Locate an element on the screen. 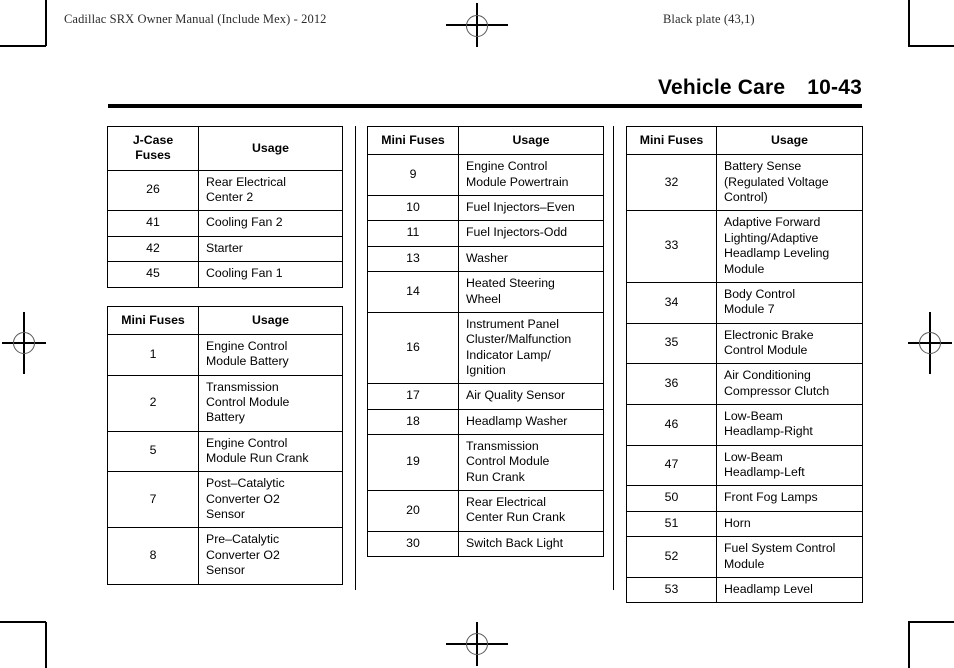 The image size is (954, 668). usage-line: Module 7 is located at coordinates (749, 309).